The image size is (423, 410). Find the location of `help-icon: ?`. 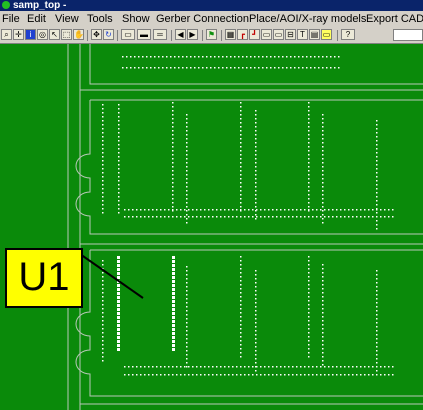

help-icon: ? is located at coordinates (348, 34).